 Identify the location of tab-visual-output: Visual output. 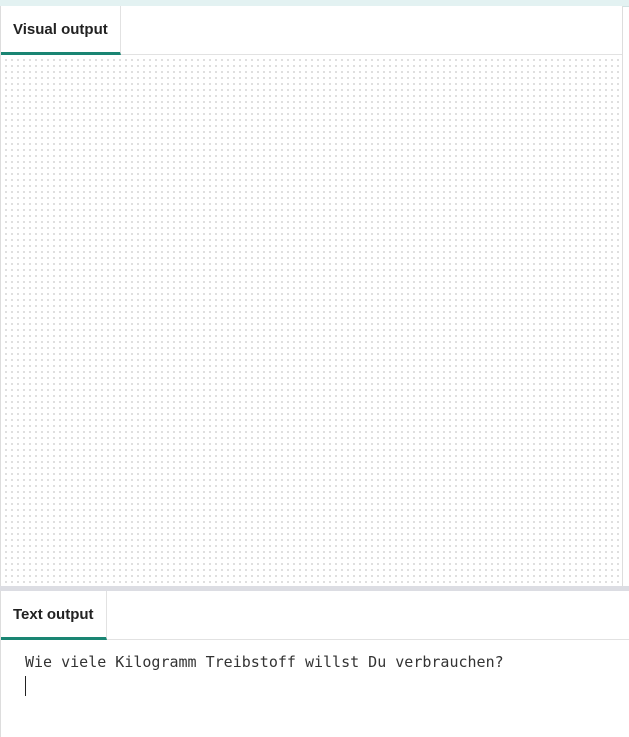
(61, 30).